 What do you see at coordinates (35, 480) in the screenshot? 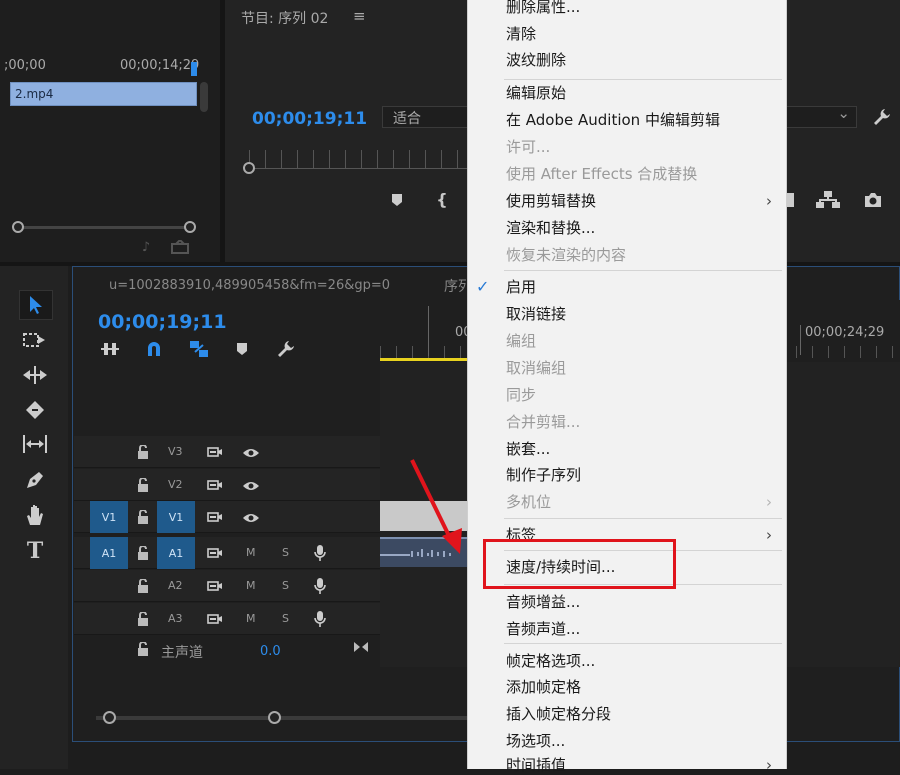
I see `pen-tool-icon` at bounding box center [35, 480].